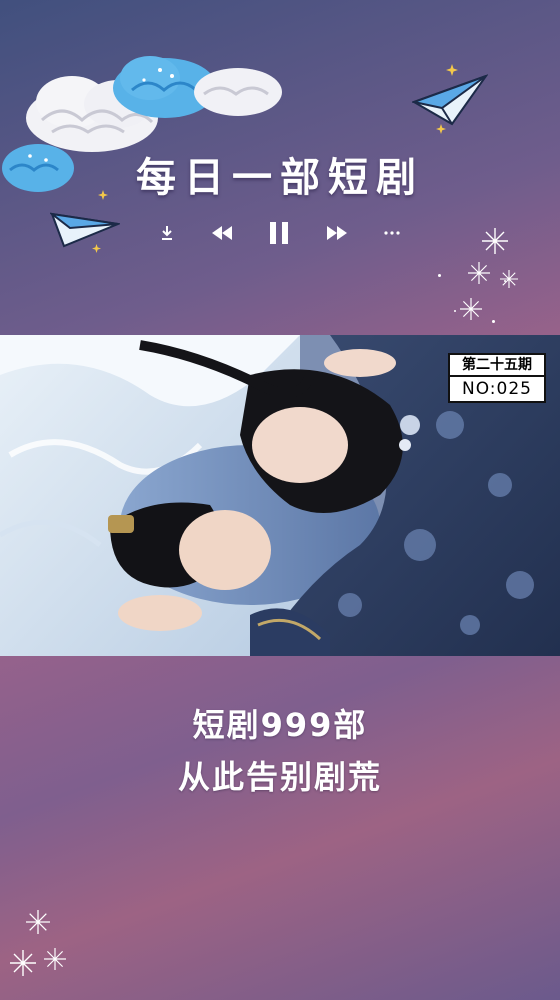 Image resolution: width=560 pixels, height=1000 pixels. Describe the element at coordinates (450, 100) in the screenshot. I see `paper-plane-right` at that location.